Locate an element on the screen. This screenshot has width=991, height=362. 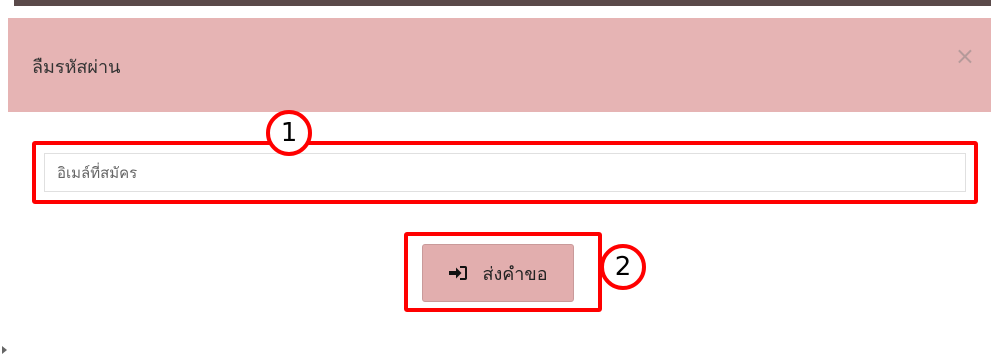
email-input is located at coordinates (505, 172).